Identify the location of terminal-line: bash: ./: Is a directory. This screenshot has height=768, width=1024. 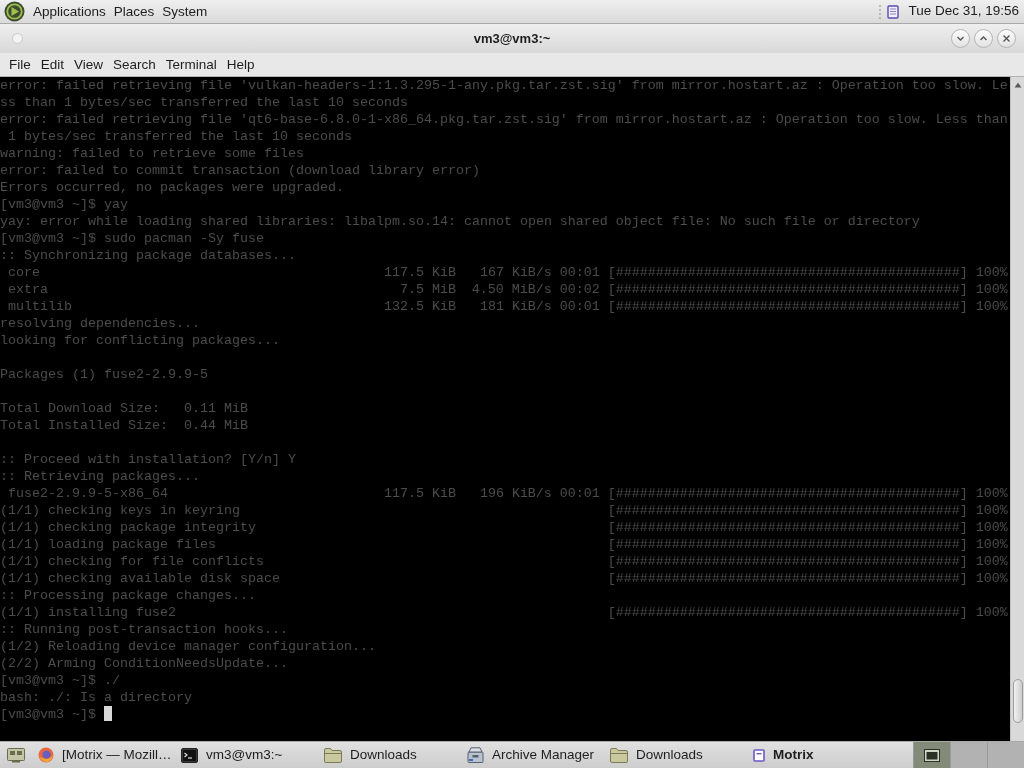
(96, 697).